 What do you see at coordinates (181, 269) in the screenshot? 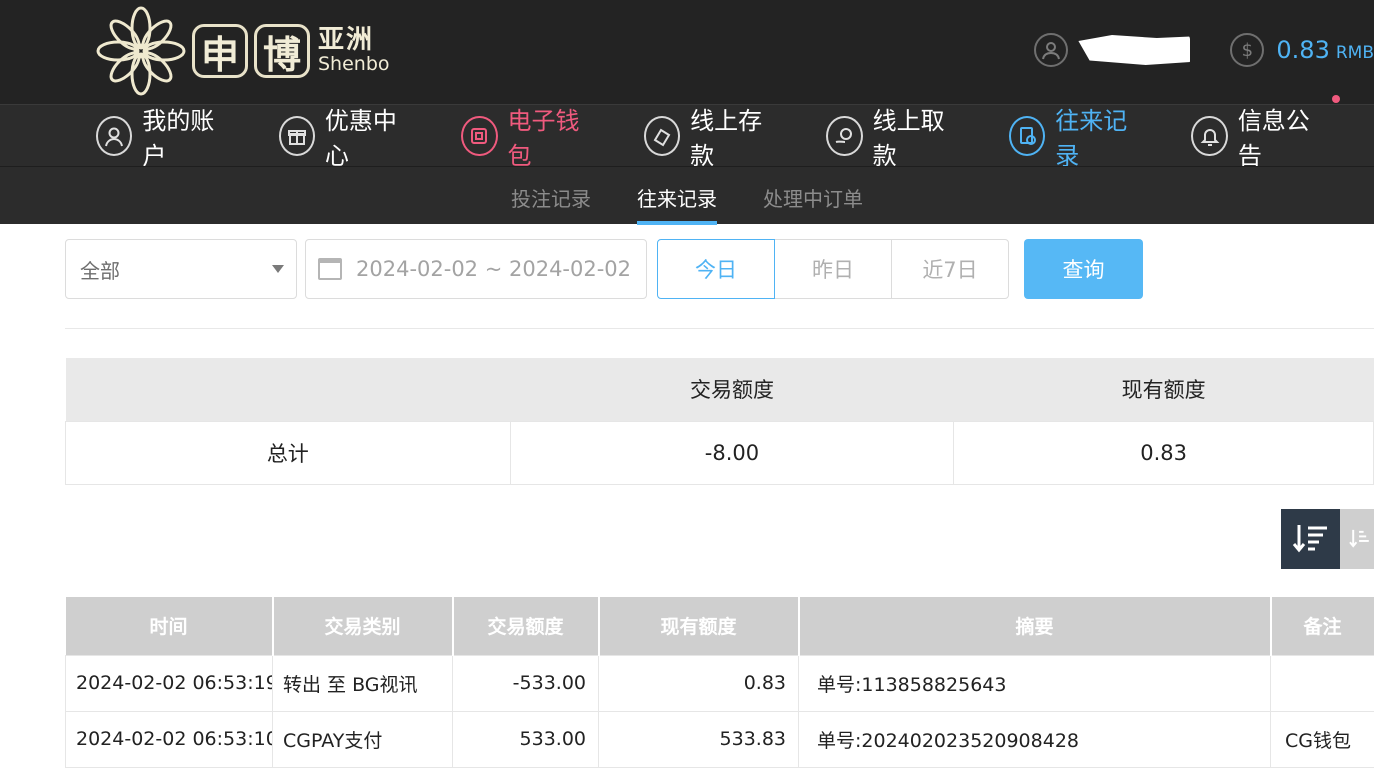
I see `type-select: 全部` at bounding box center [181, 269].